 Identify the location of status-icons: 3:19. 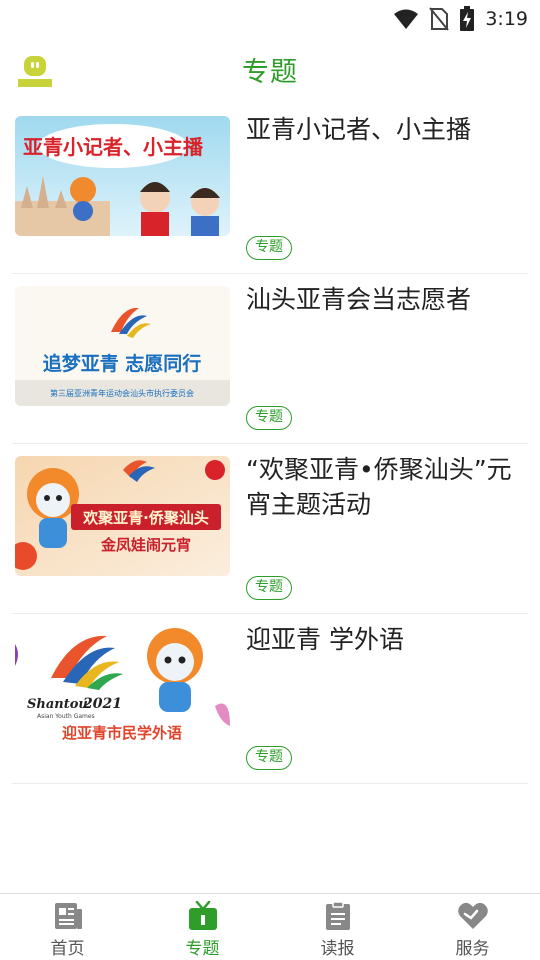
(460, 19).